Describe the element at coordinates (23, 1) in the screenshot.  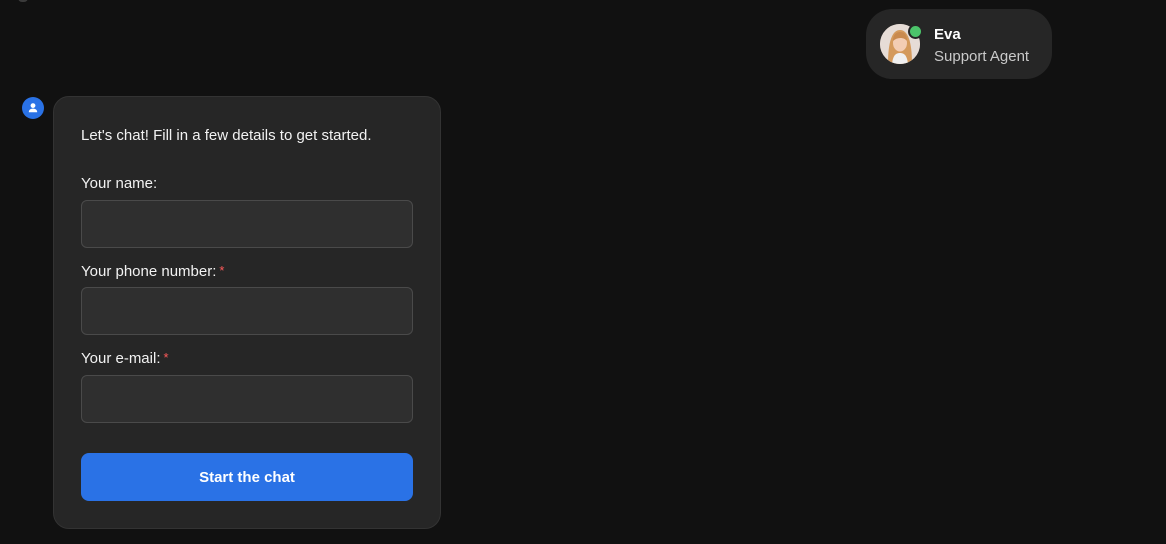
I see `corner-edge-mark` at that location.